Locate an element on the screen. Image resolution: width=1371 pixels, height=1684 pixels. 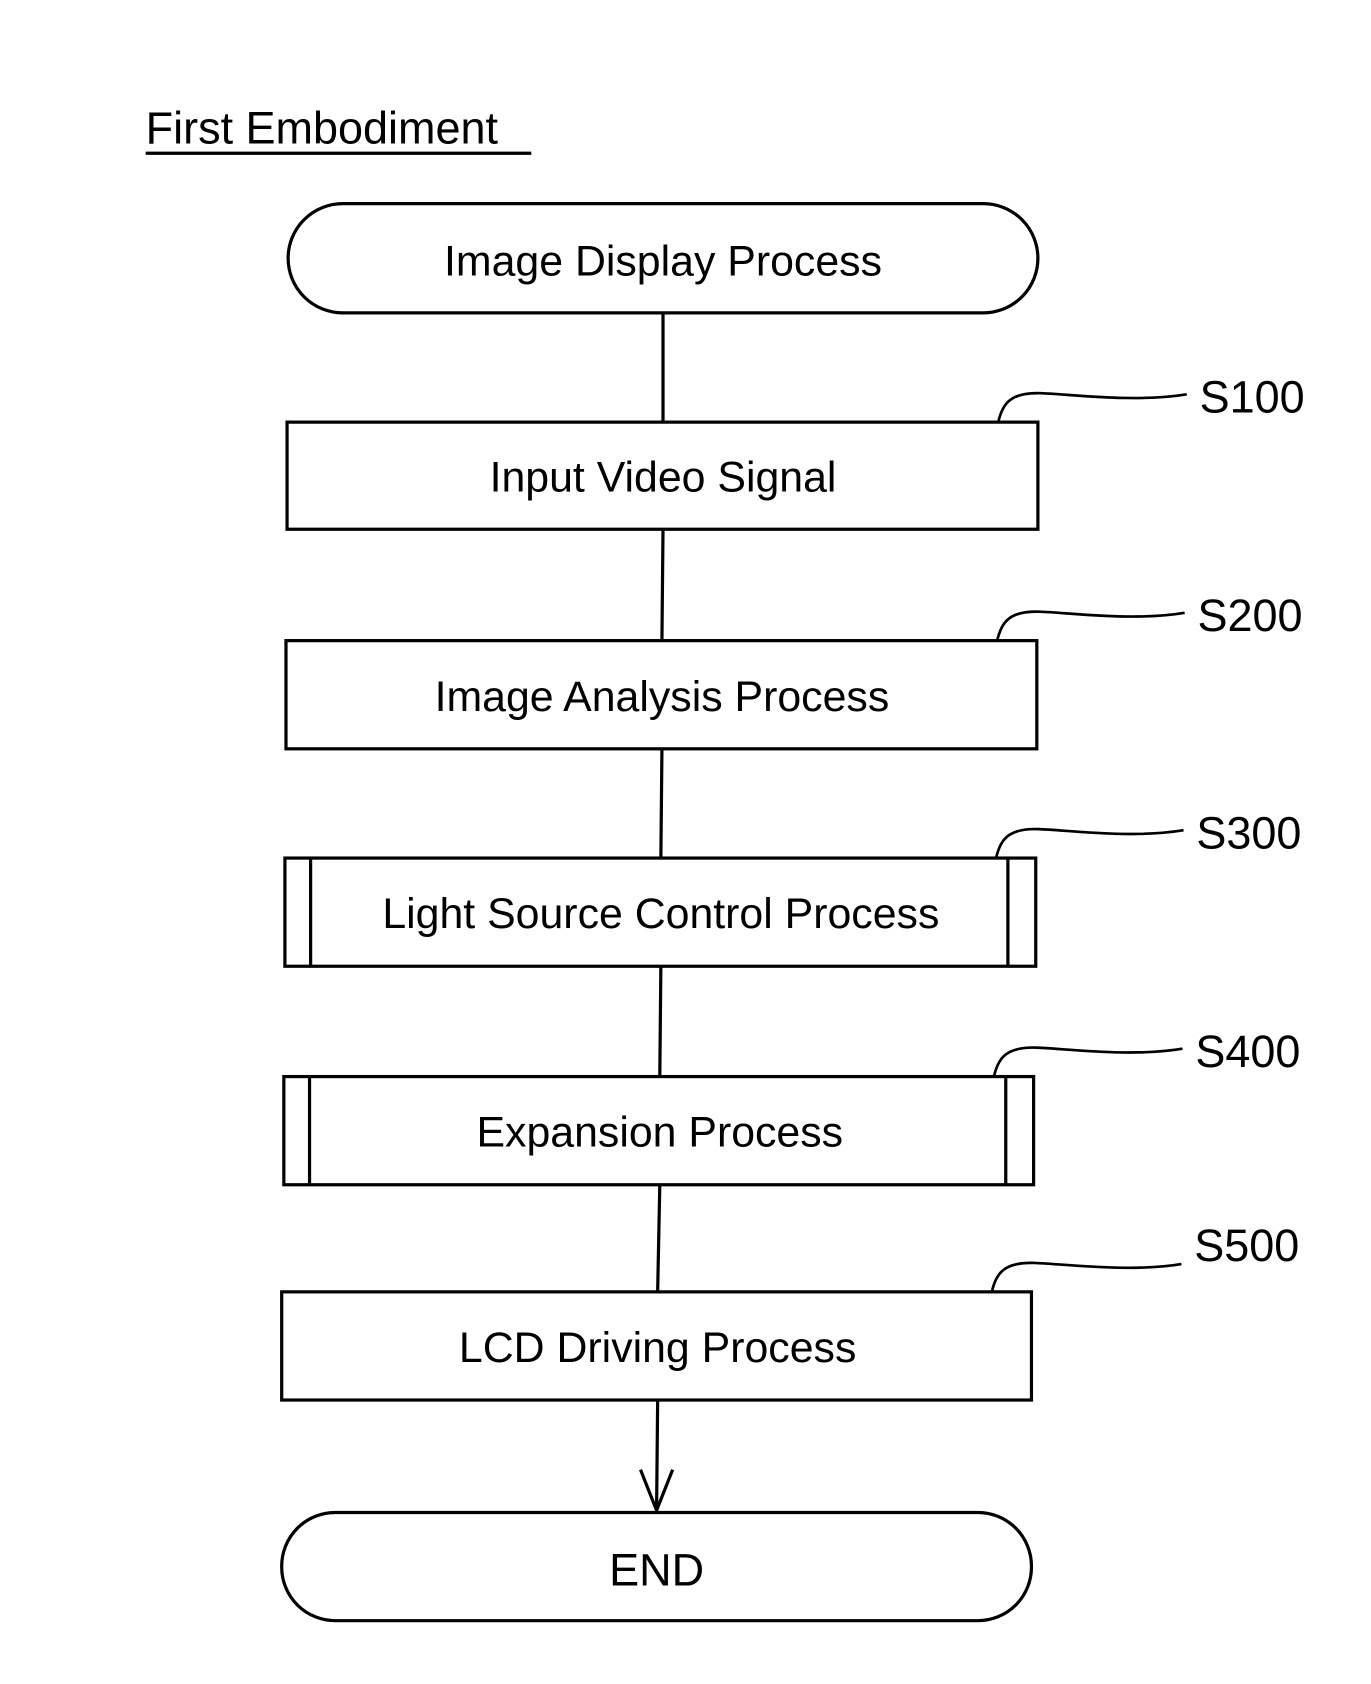
step-label: Light Source Control Process is located at coordinates (660, 914).